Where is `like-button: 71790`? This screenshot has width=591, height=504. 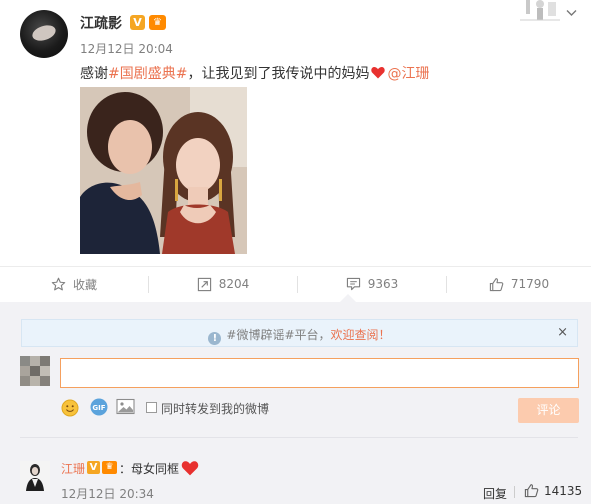
like-button: 71790 is located at coordinates (519, 284).